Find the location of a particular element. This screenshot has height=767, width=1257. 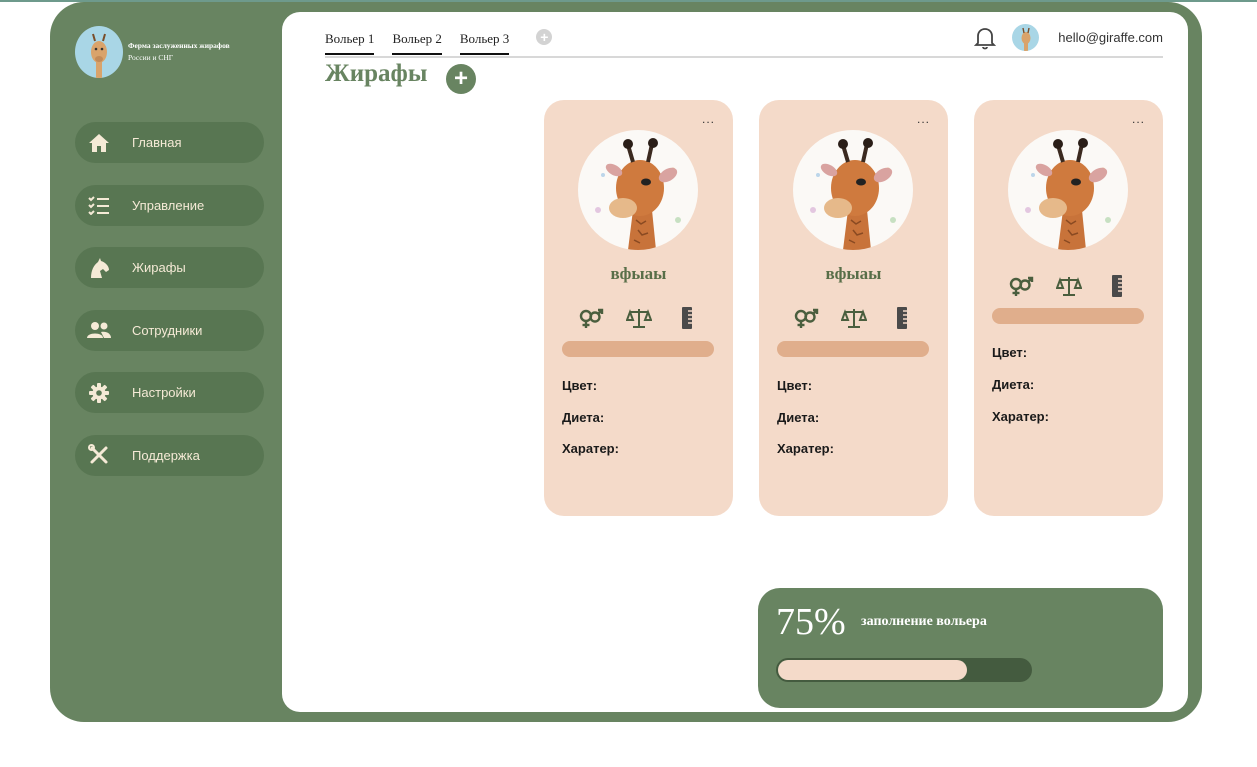

tab-enclosure-3: Вольер 3 is located at coordinates (484, 43).